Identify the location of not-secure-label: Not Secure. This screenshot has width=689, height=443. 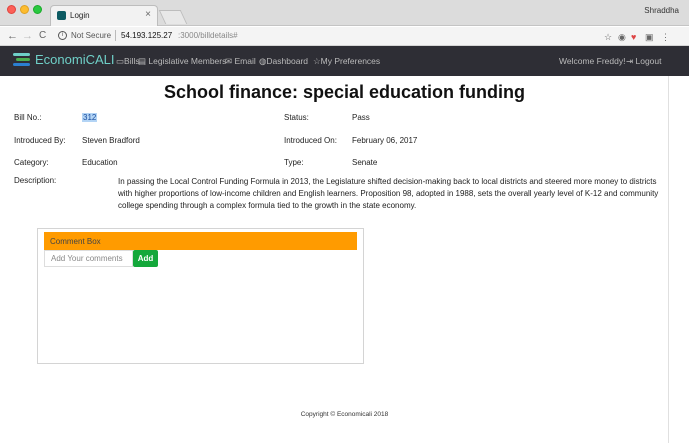
(91, 35).